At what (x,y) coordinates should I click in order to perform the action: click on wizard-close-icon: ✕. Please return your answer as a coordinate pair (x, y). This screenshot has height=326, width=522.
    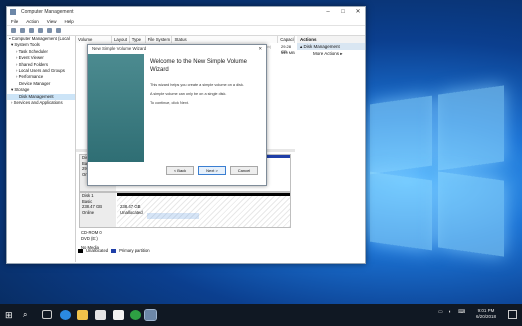
    Looking at the image, I should click on (260, 49).